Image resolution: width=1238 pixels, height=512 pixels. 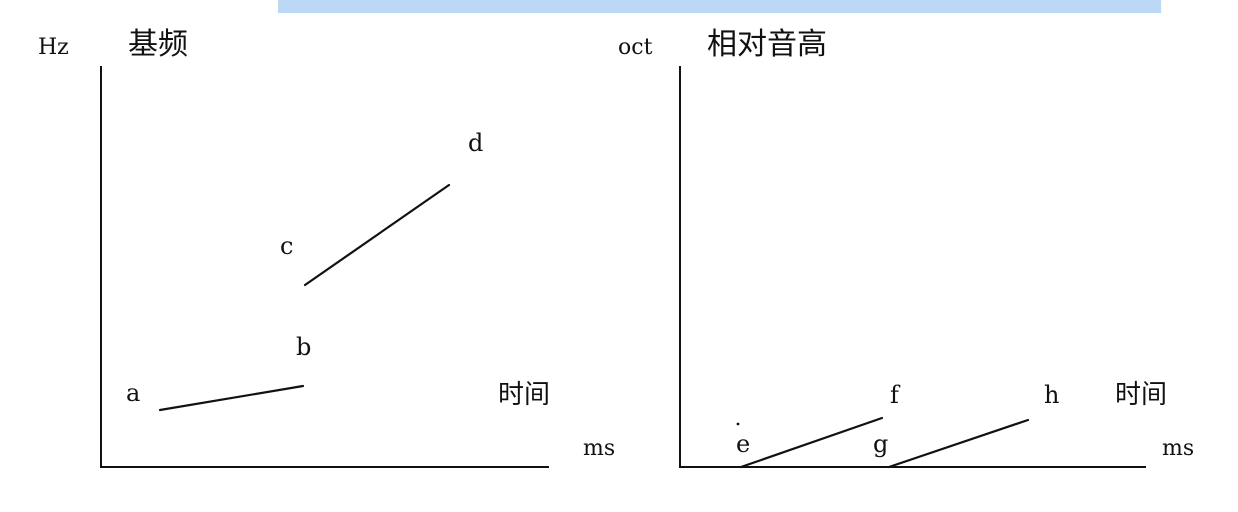 I want to click on point-label-f: f, so click(x=895, y=395).